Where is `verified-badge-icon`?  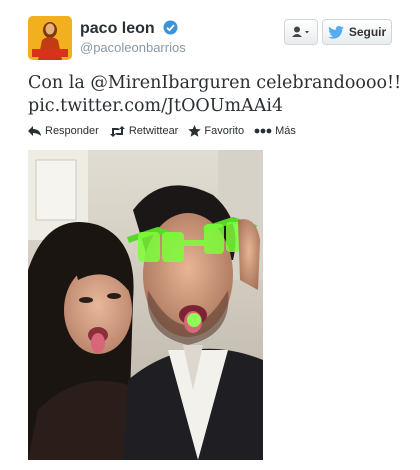 verified-badge-icon is located at coordinates (170, 27).